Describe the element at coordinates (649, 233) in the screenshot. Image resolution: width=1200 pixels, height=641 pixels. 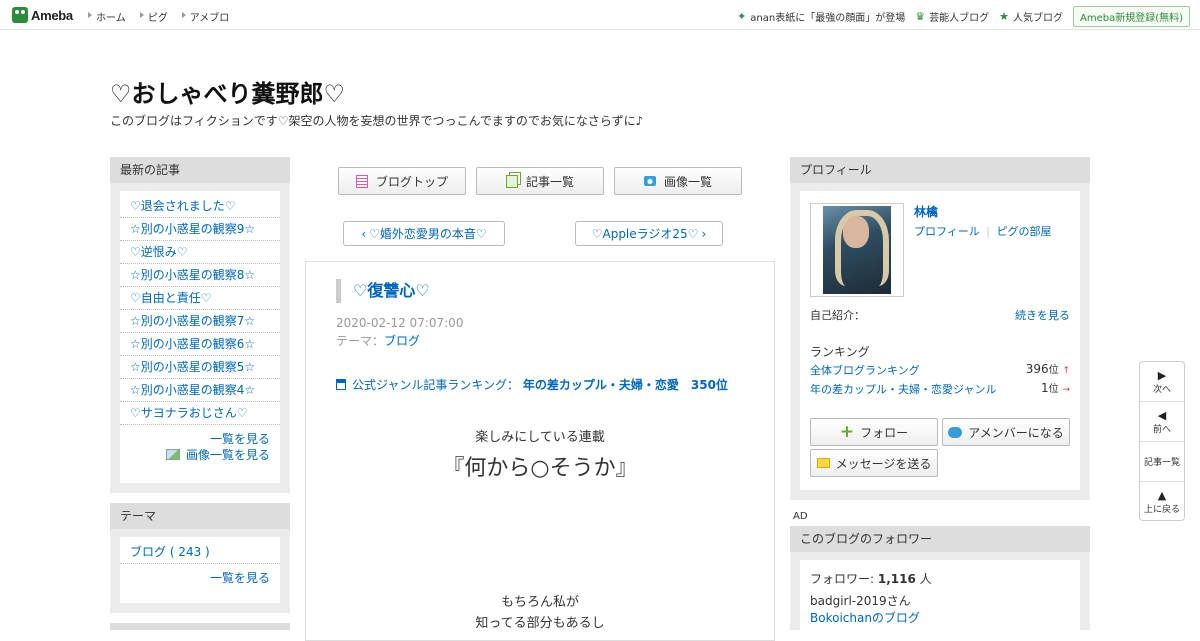
I see `next-article-button: ♡Appleラジオ25♡ ›` at that location.